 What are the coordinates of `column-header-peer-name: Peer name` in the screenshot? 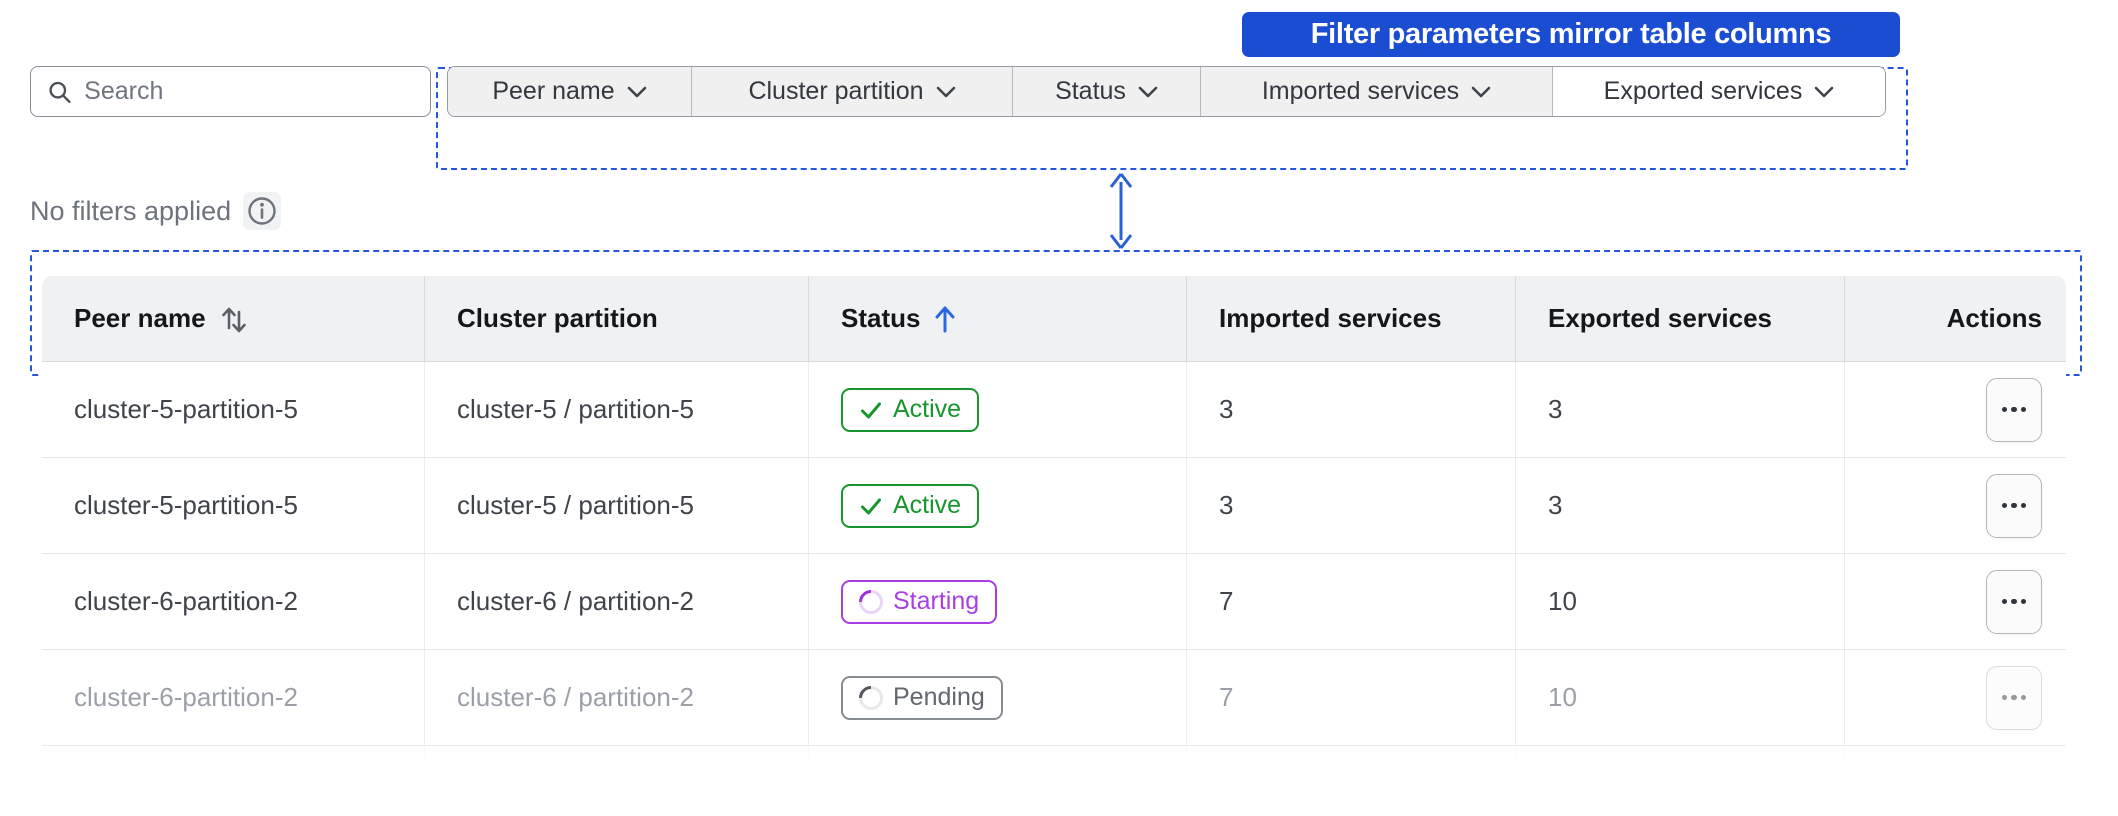 It's located at (233, 318).